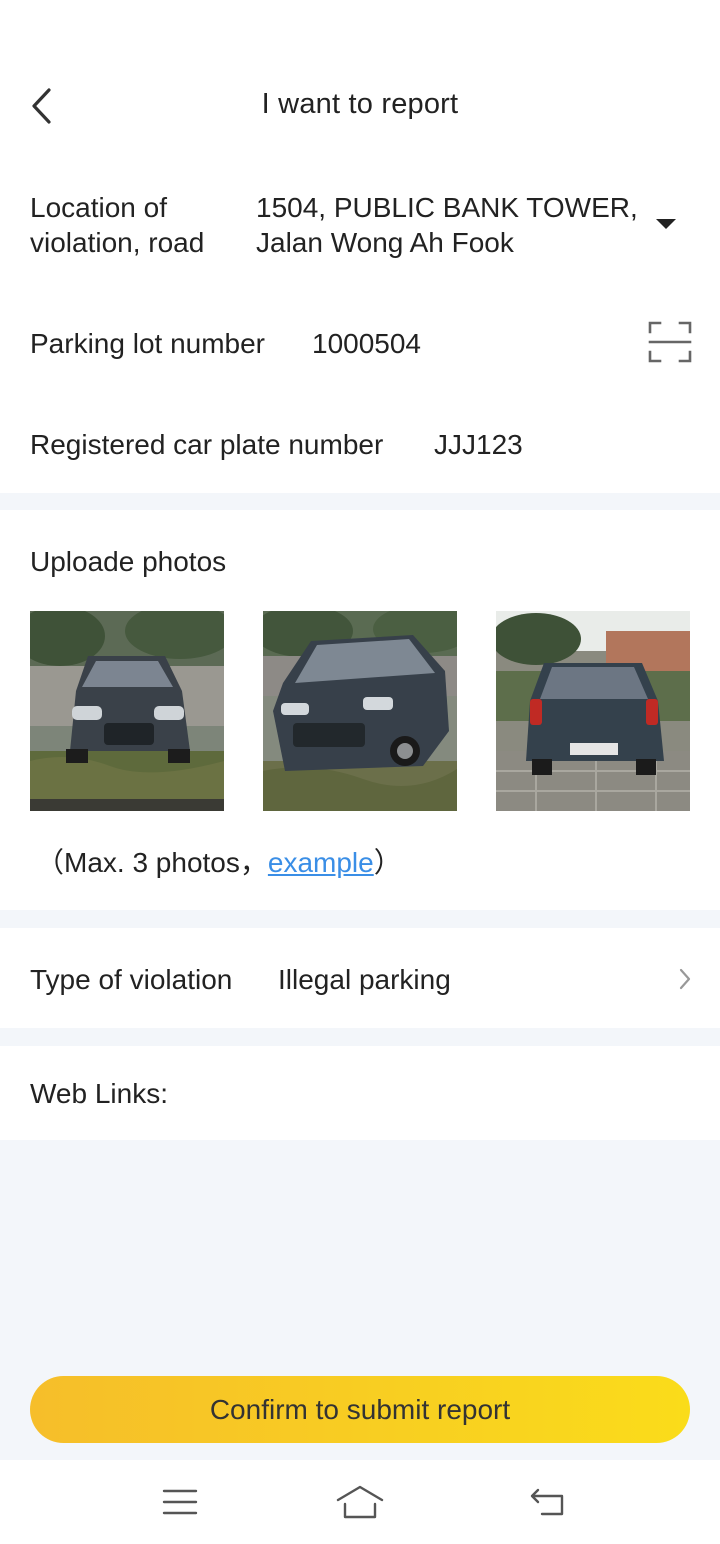 This screenshot has height=1544, width=720. I want to click on page-title: I want to report, so click(360, 104).